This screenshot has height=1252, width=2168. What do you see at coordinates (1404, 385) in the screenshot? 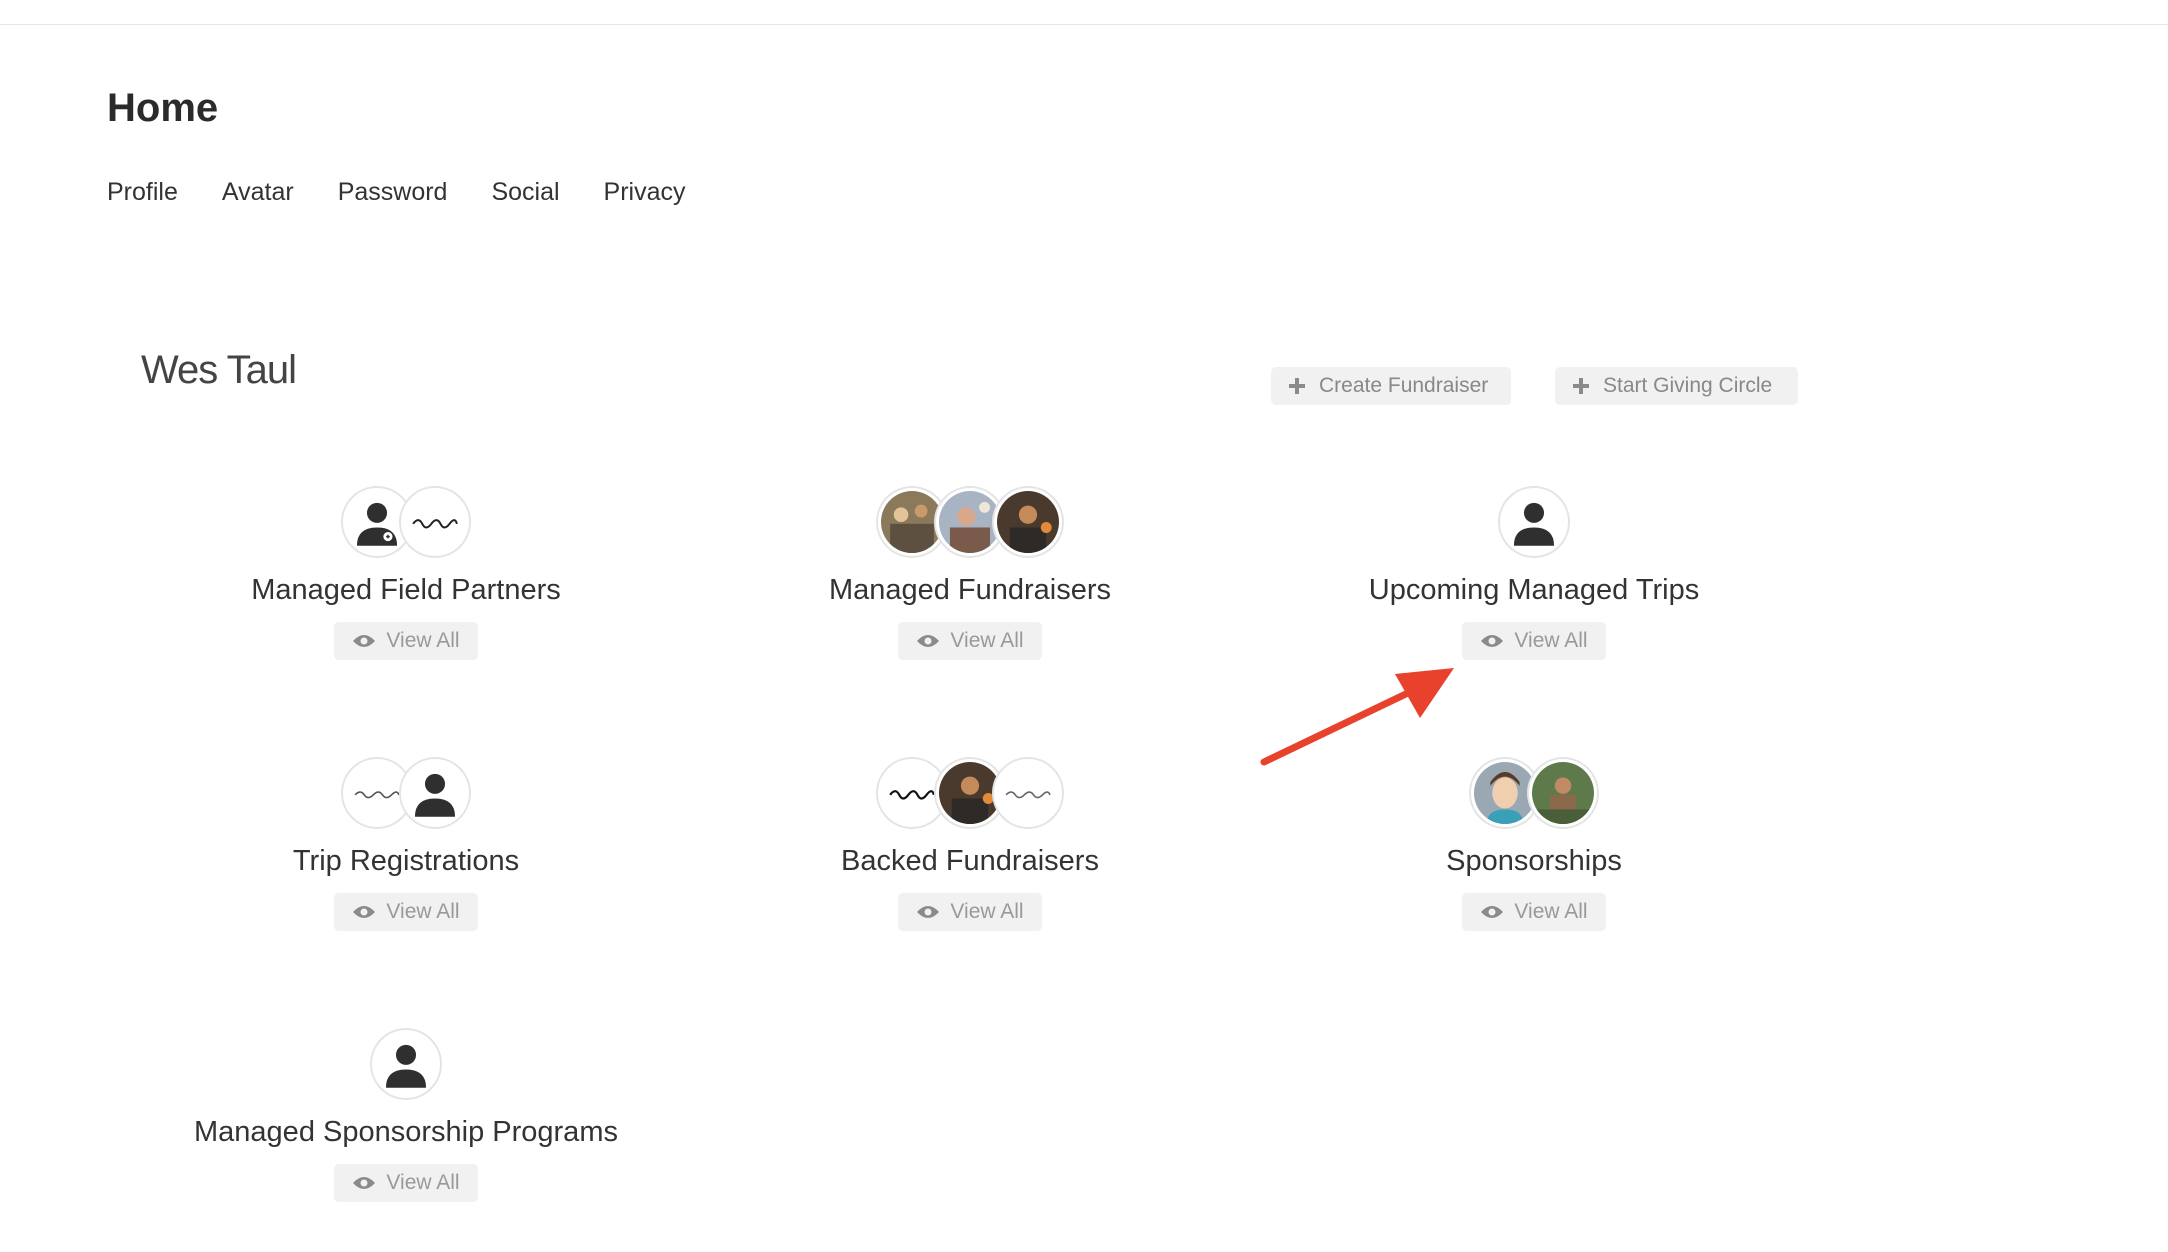
I see `create-fundraiser-label: Create Fundraiser` at bounding box center [1404, 385].